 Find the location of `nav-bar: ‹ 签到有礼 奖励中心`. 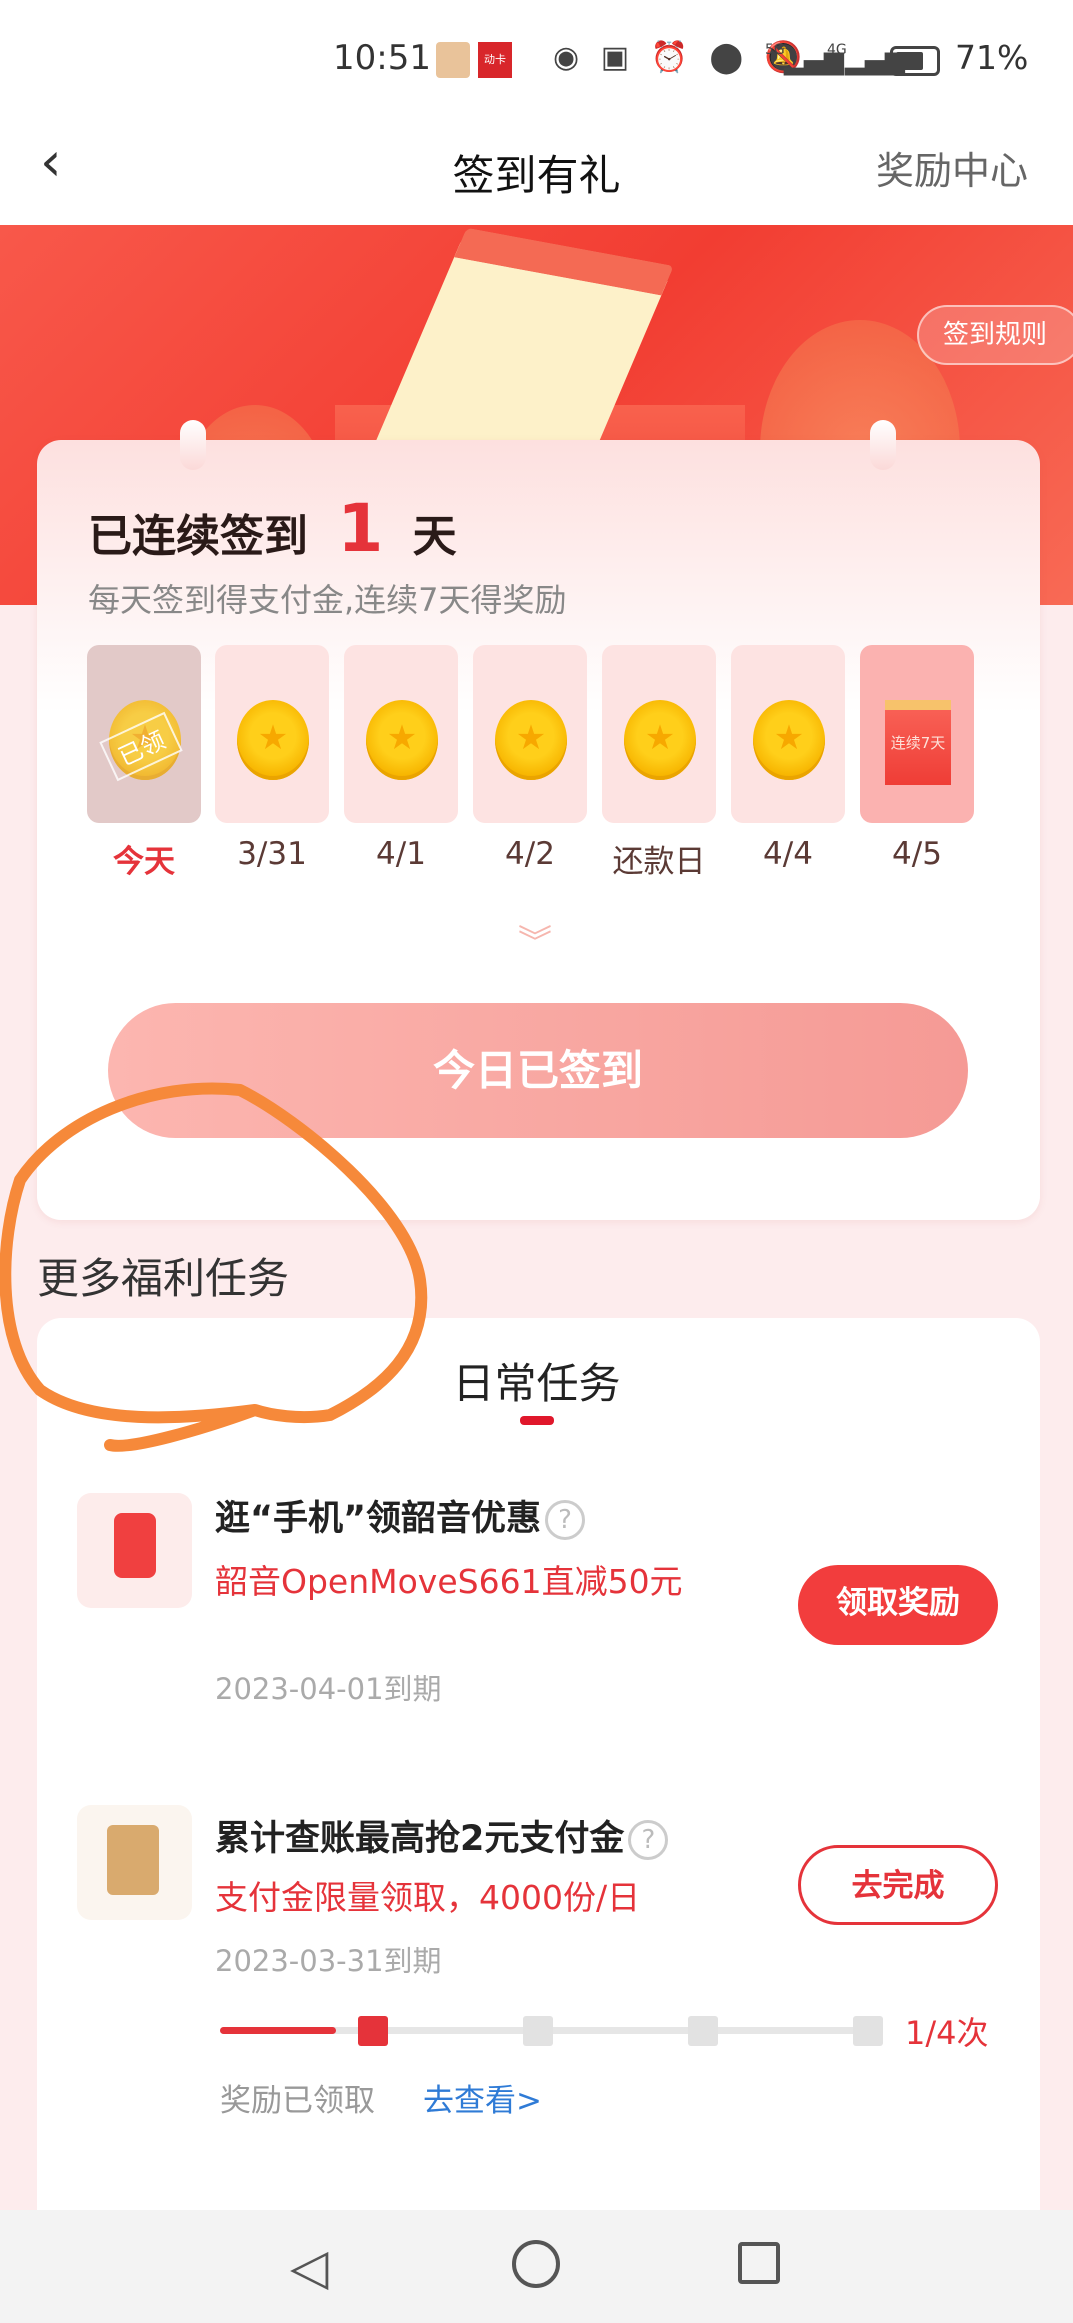

nav-bar: ‹ 签到有礼 奖励中心 is located at coordinates (536, 172).